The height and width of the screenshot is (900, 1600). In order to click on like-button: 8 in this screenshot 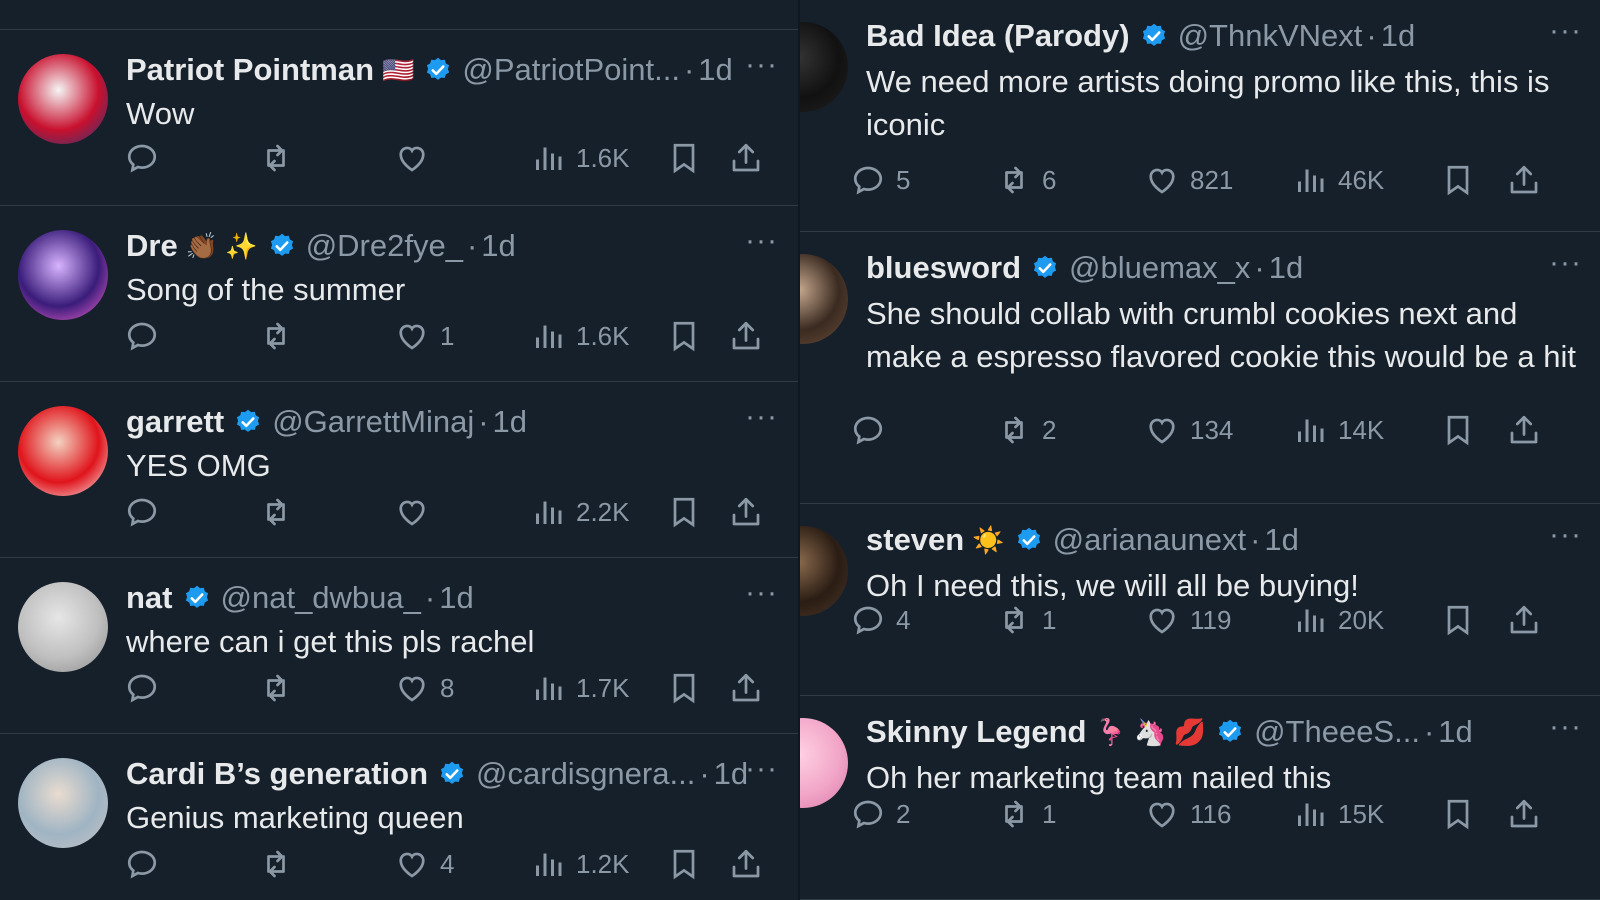, I will do `click(424, 688)`.